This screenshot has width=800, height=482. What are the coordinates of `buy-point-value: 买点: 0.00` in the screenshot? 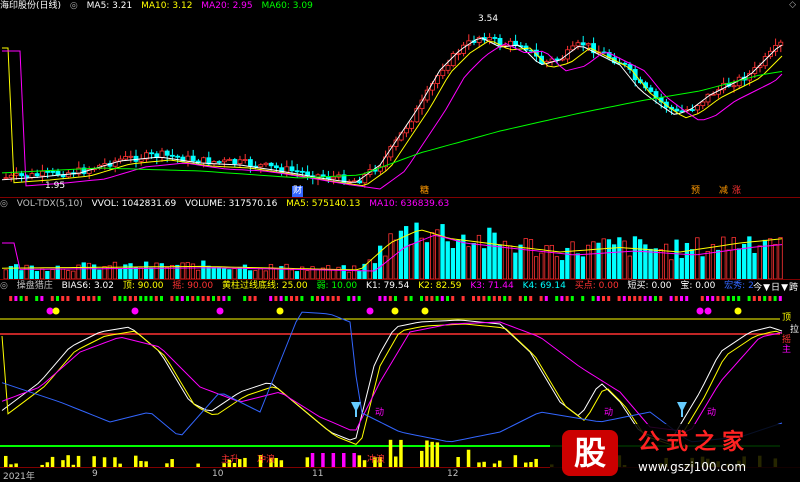 It's located at (596, 286).